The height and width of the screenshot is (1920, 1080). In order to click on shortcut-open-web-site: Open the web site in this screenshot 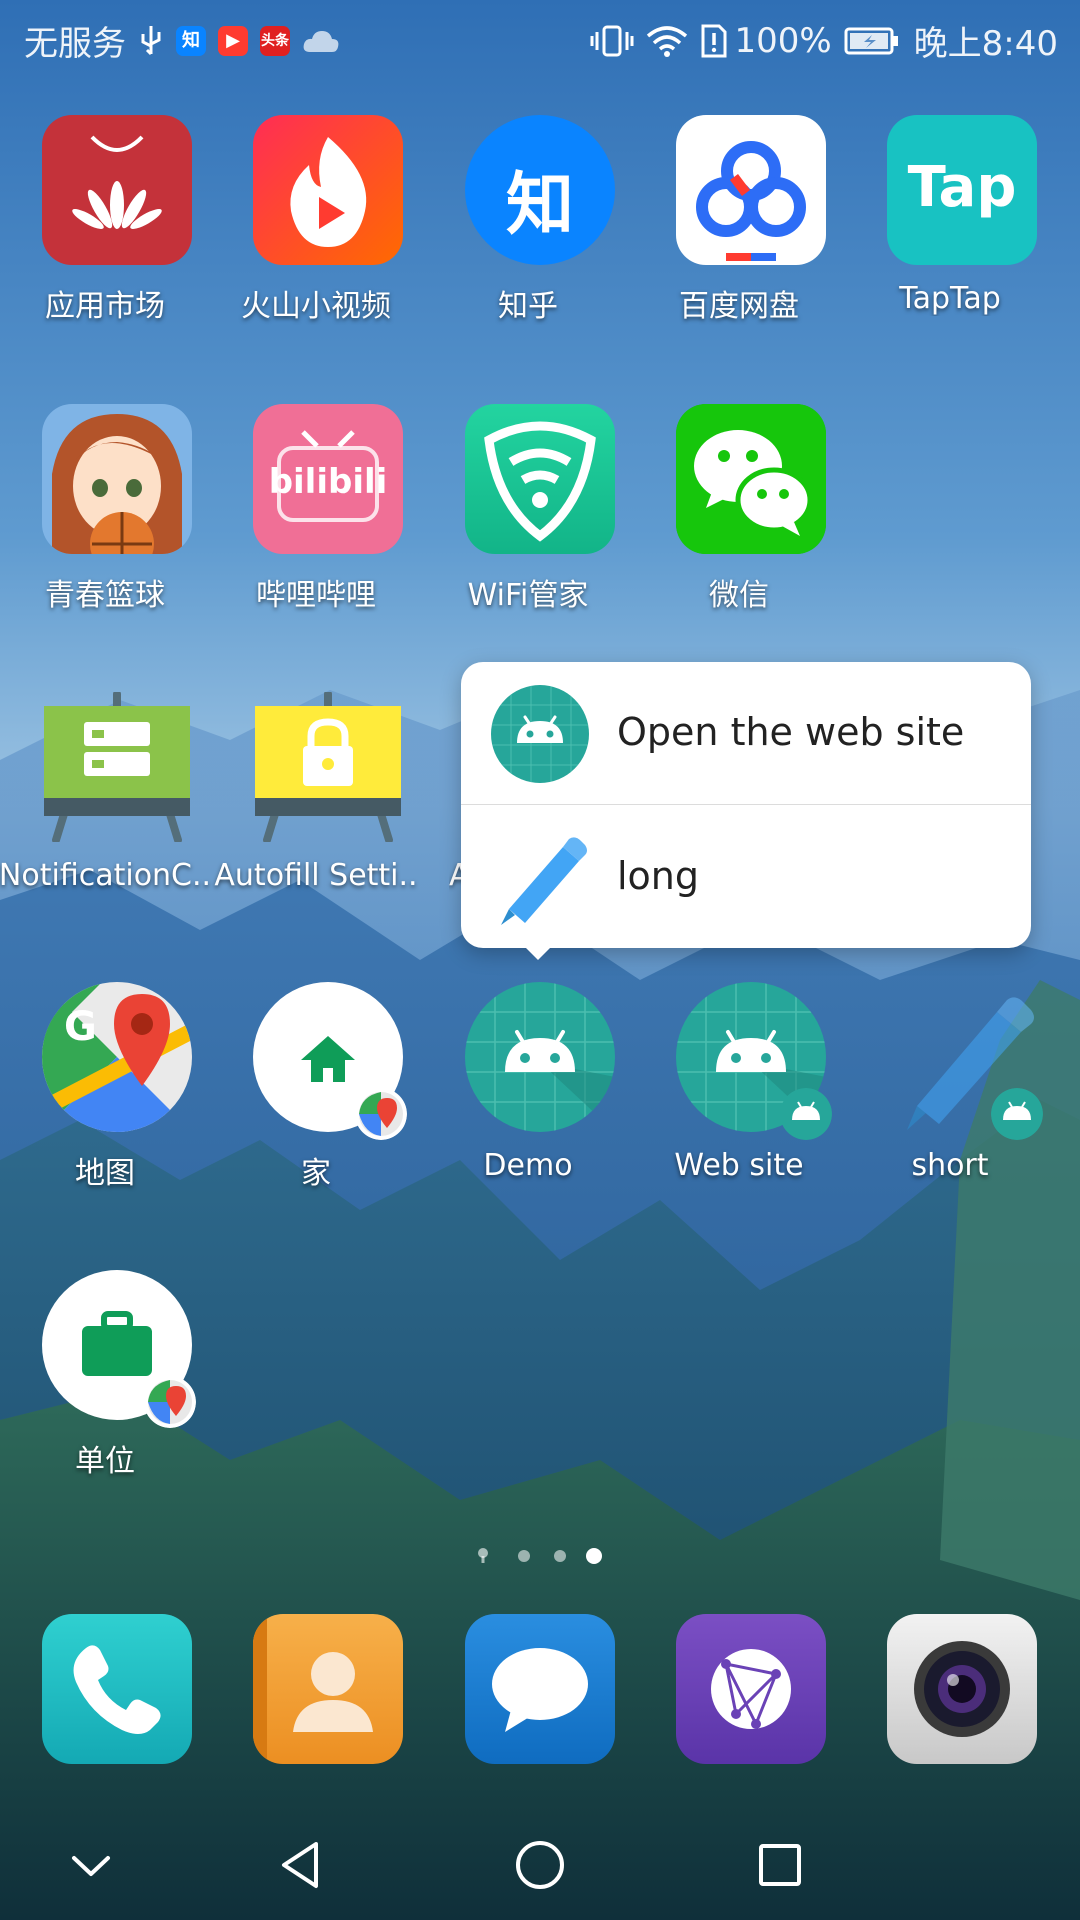, I will do `click(746, 733)`.